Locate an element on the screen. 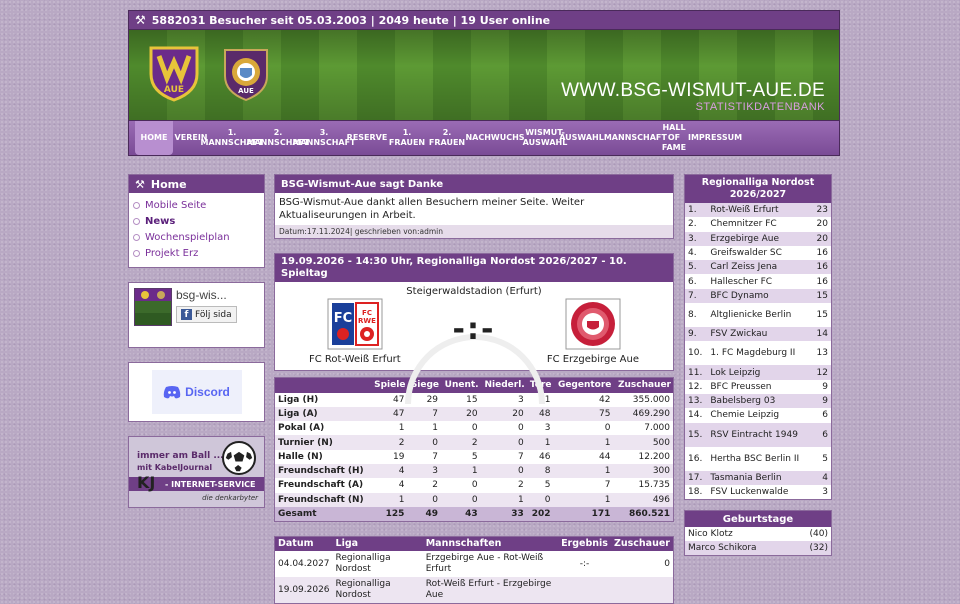 The image size is (960, 604). birthdays-title: Geburtstage is located at coordinates (758, 519).